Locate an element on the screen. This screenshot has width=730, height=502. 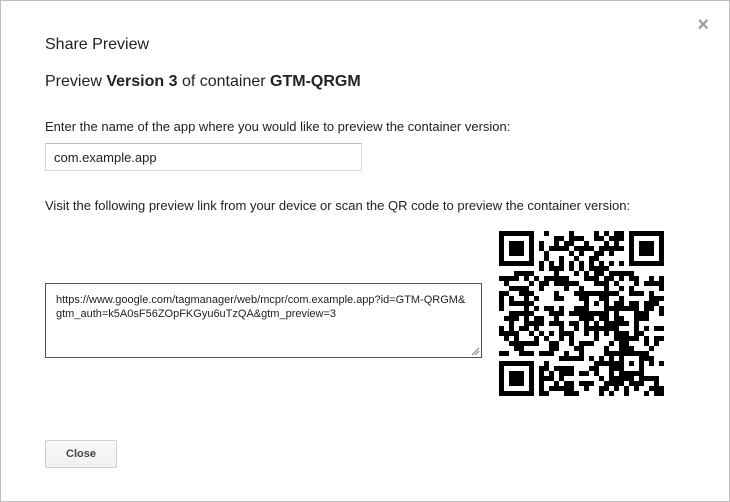
version-name: Version 3 is located at coordinates (142, 81).